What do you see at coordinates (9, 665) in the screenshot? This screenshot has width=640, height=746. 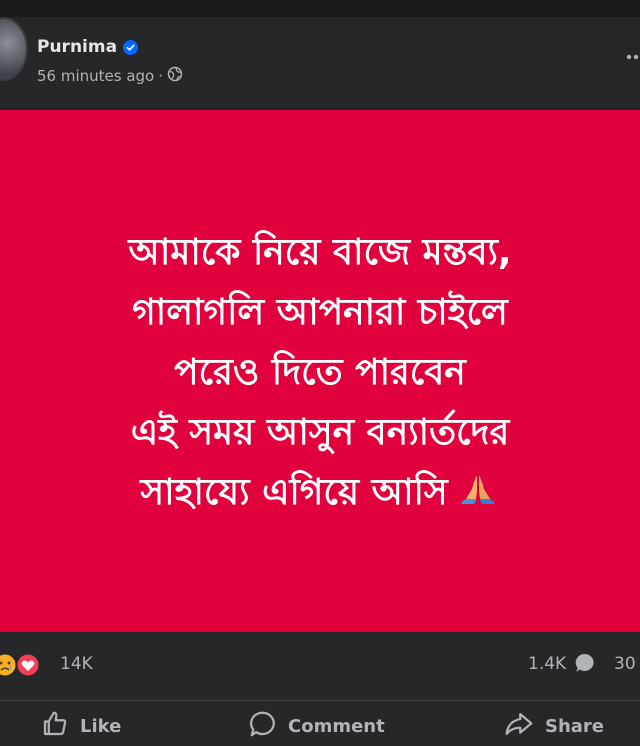 I see `sad-icon` at bounding box center [9, 665].